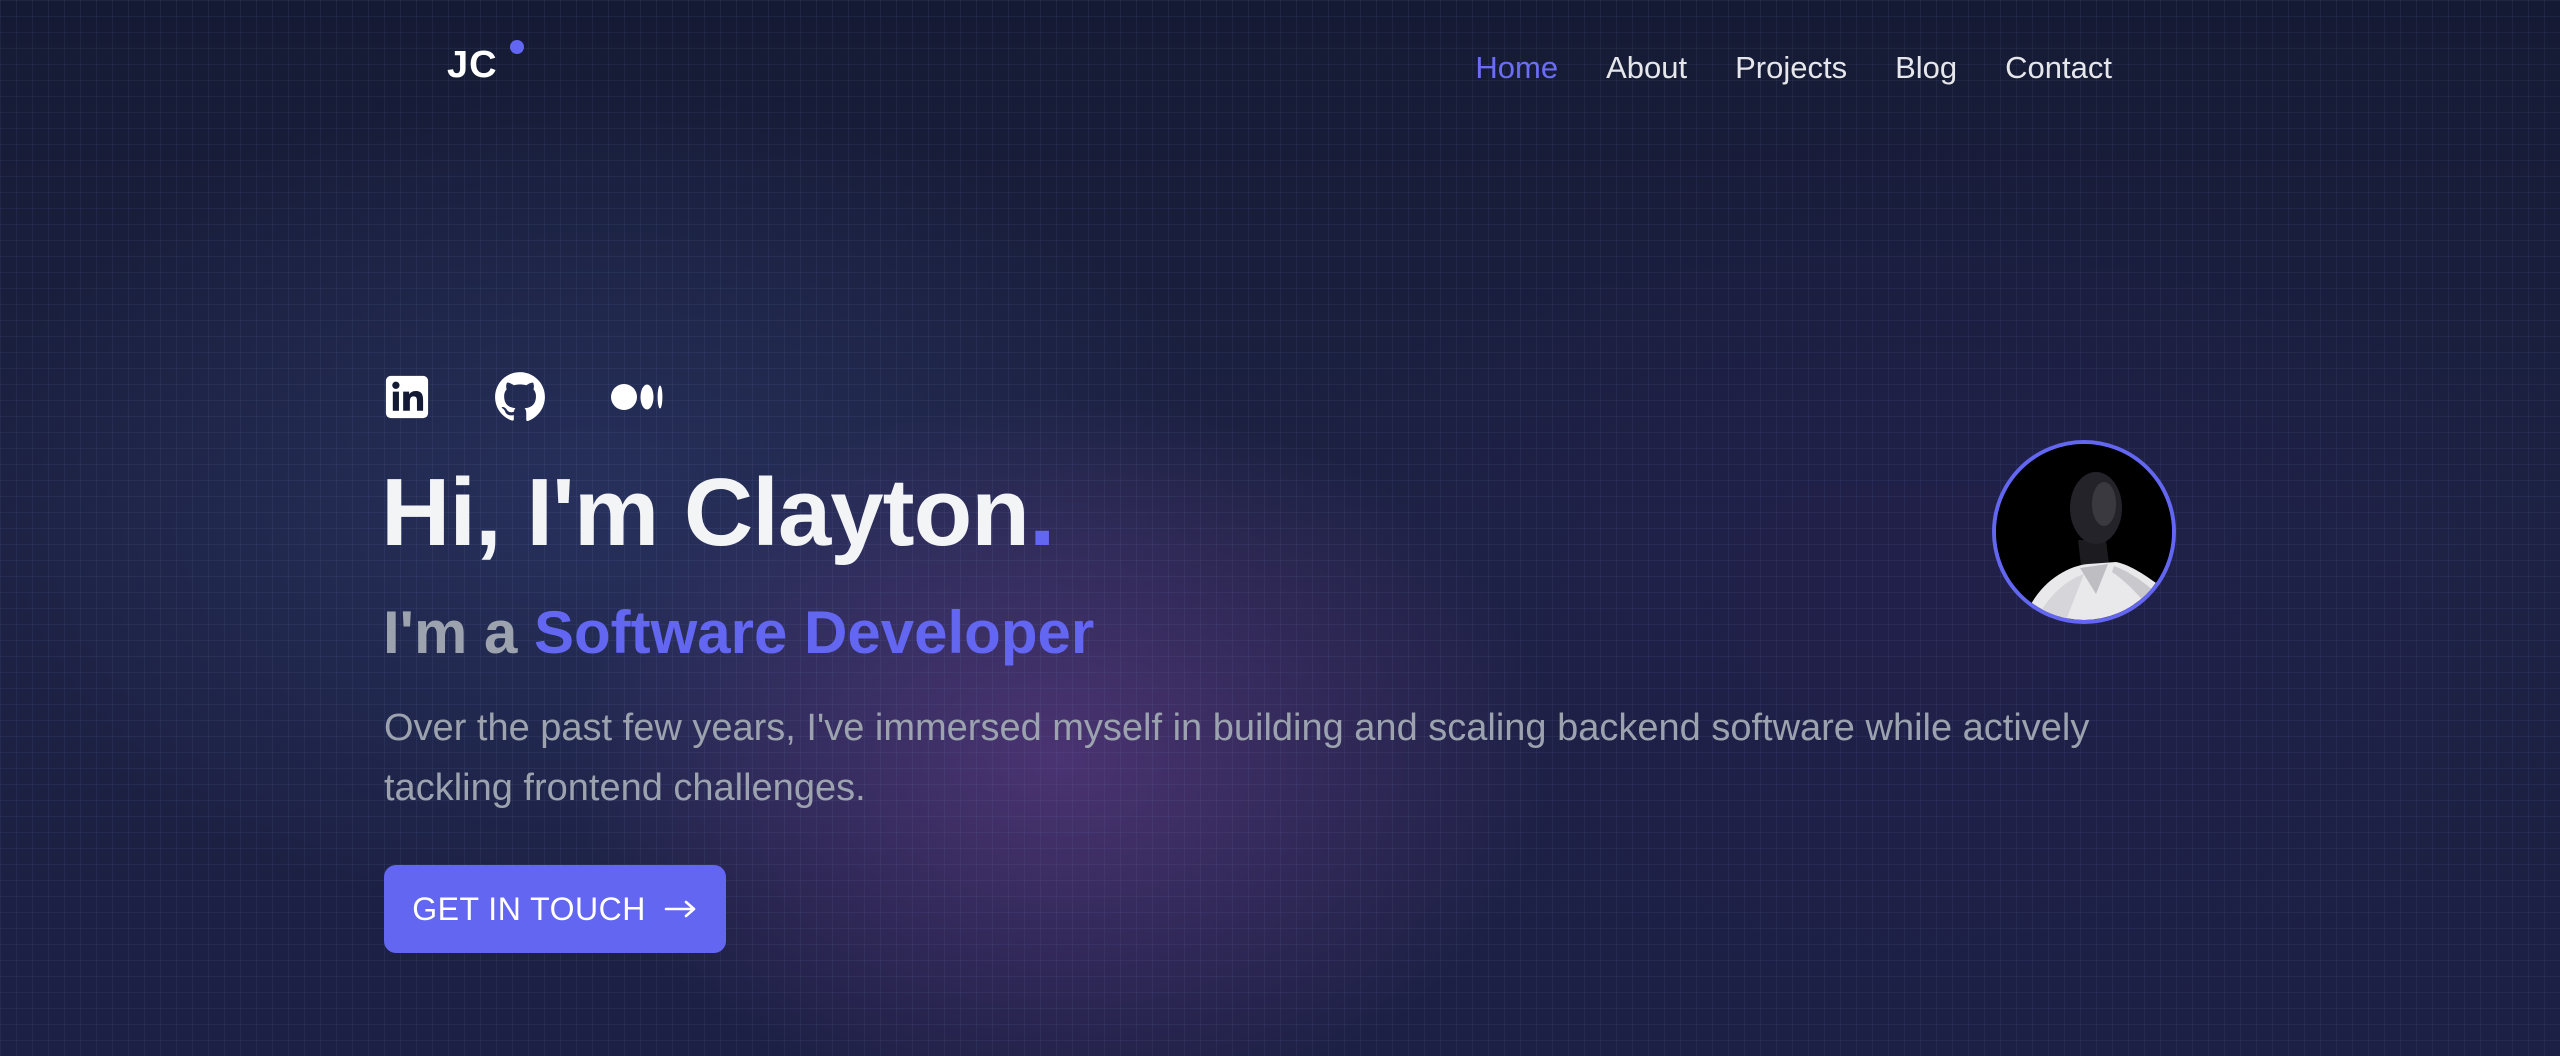 The width and height of the screenshot is (2560, 1056). Describe the element at coordinates (450, 632) in the screenshot. I see `hero-role-prefix: I'm a` at that location.